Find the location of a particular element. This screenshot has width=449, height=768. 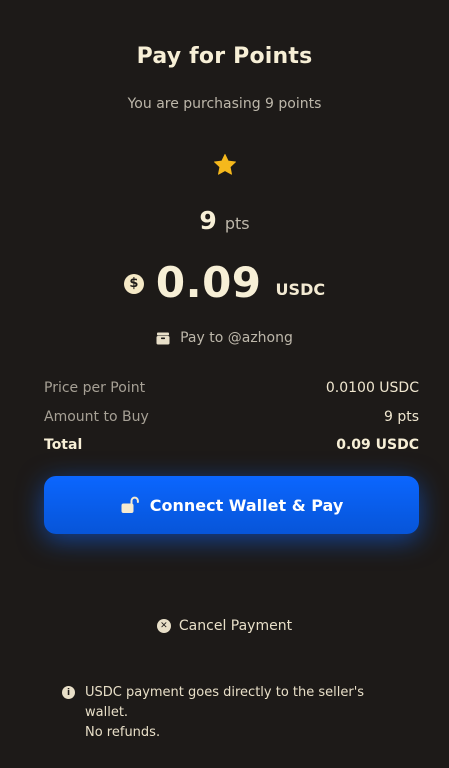

connect-wallet-pay-button: Connect Wallet & Pay is located at coordinates (231, 505).